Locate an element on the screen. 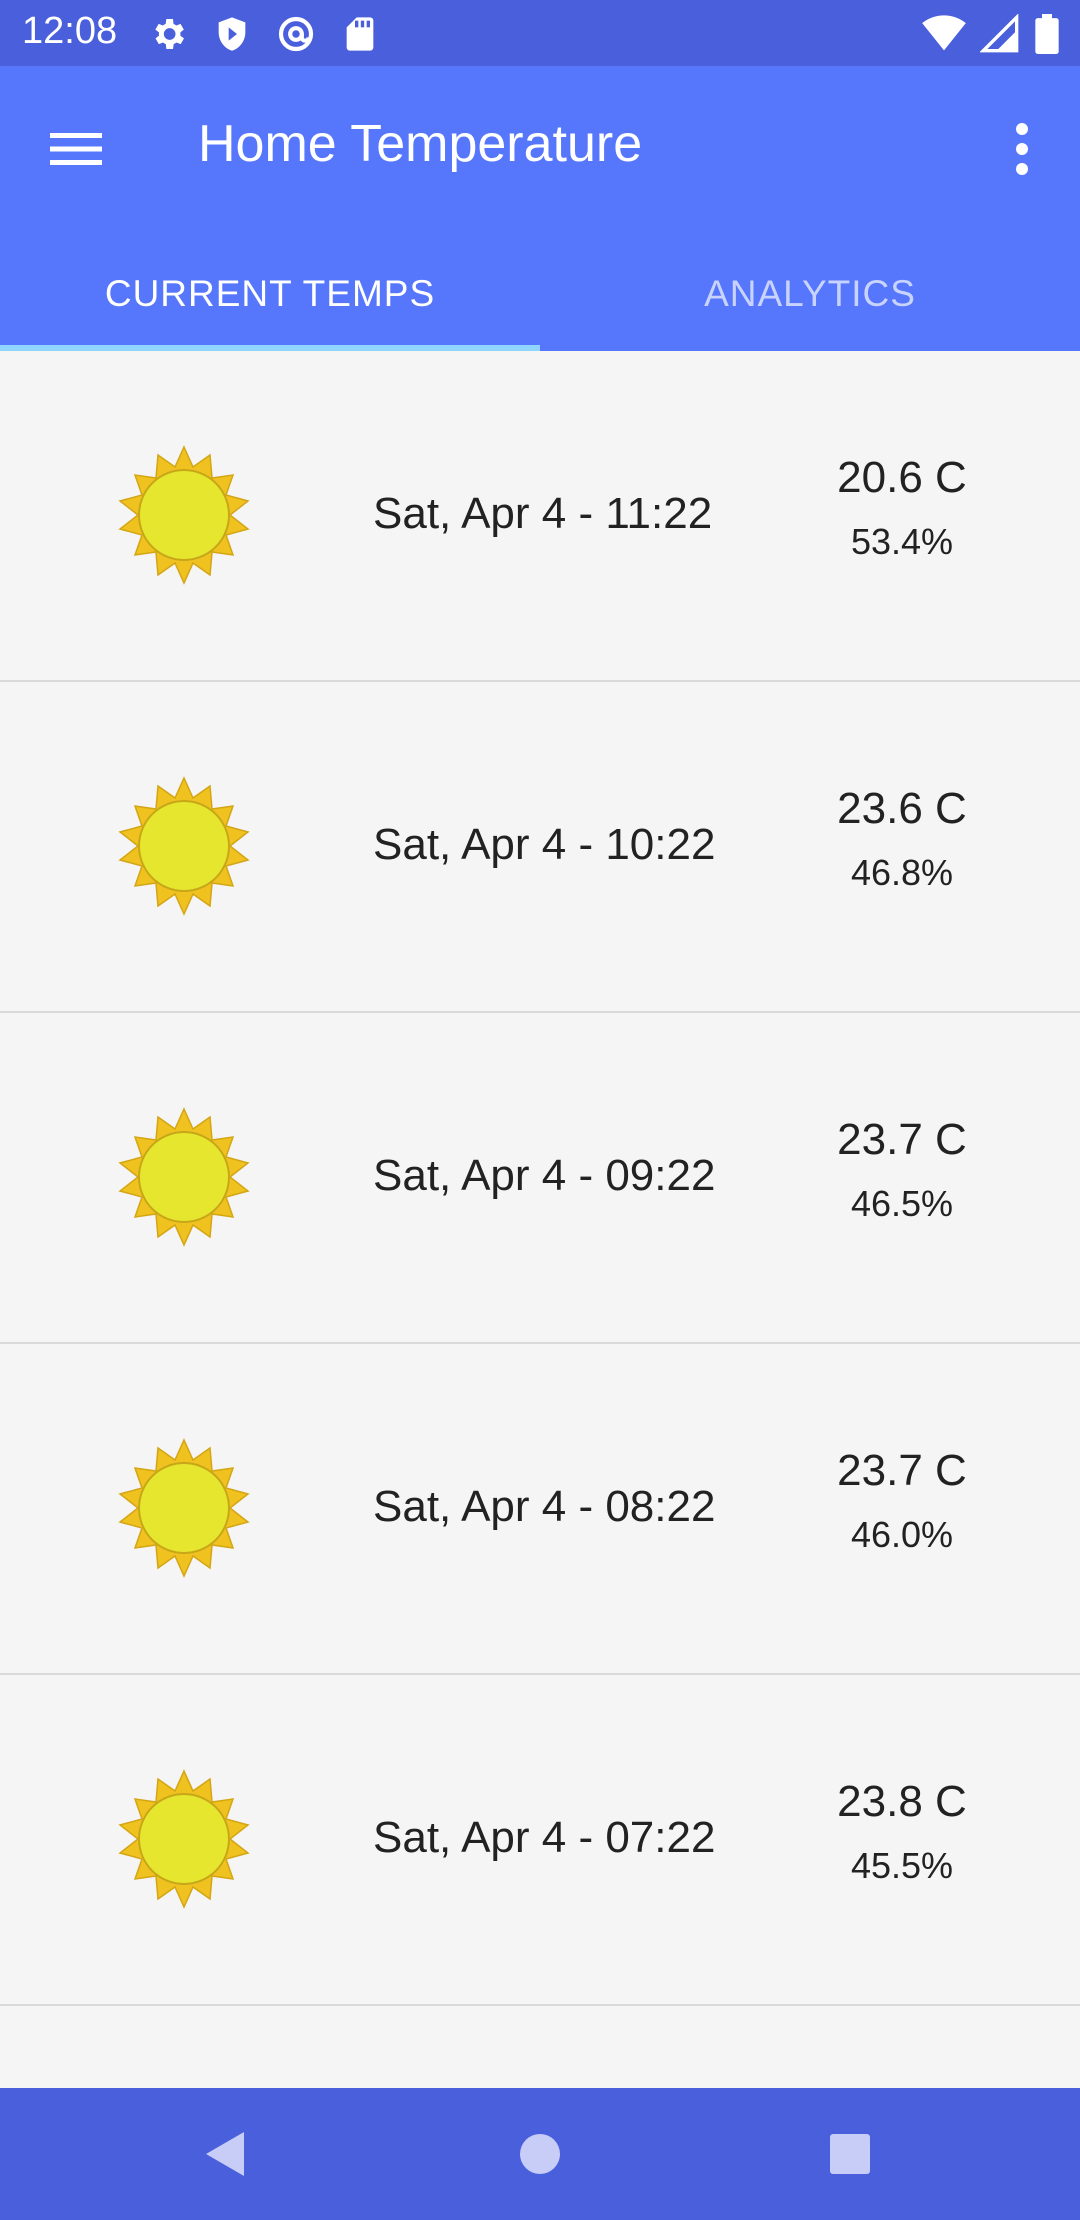  reading-humidity: 53.4% is located at coordinates (902, 541).